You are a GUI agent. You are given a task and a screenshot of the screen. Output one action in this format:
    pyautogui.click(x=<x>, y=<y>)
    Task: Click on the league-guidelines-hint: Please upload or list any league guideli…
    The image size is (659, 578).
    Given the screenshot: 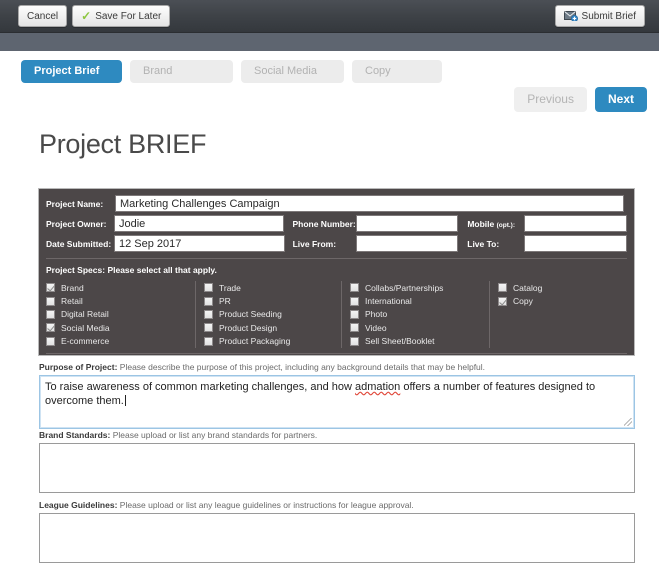 What is the action you would take?
    pyautogui.click(x=266, y=505)
    